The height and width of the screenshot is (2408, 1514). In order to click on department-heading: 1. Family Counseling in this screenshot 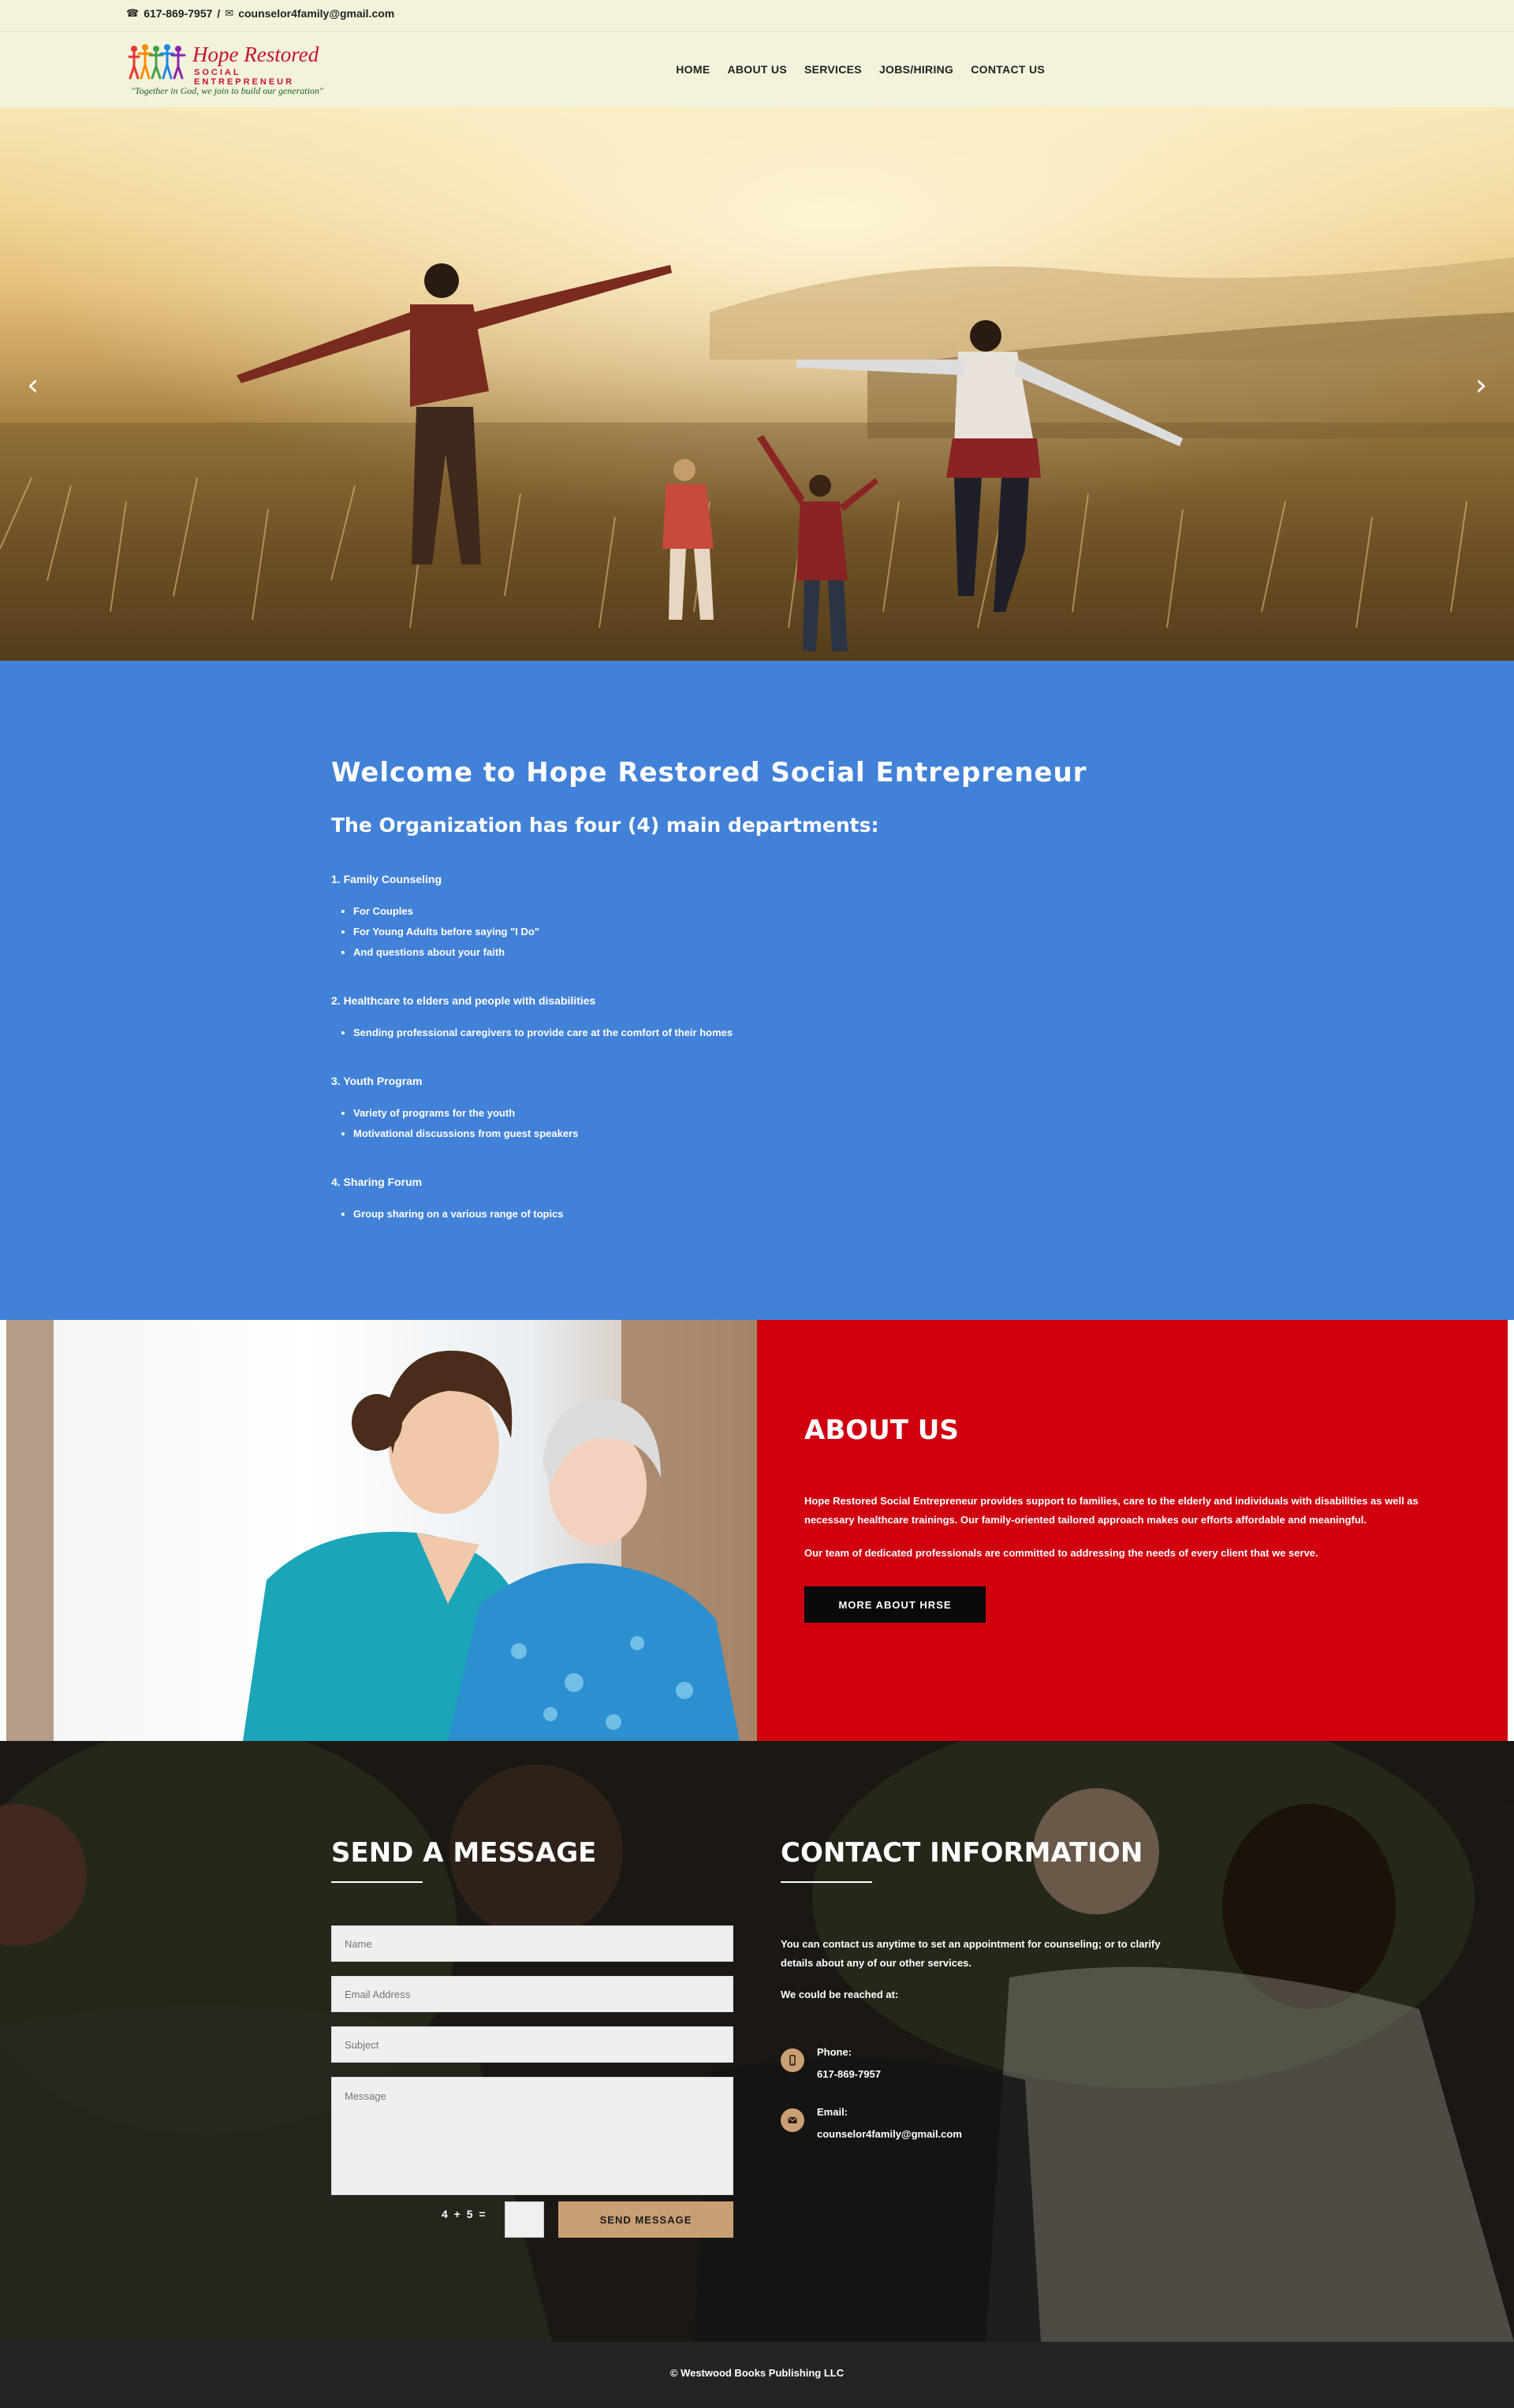, I will do `click(386, 879)`.